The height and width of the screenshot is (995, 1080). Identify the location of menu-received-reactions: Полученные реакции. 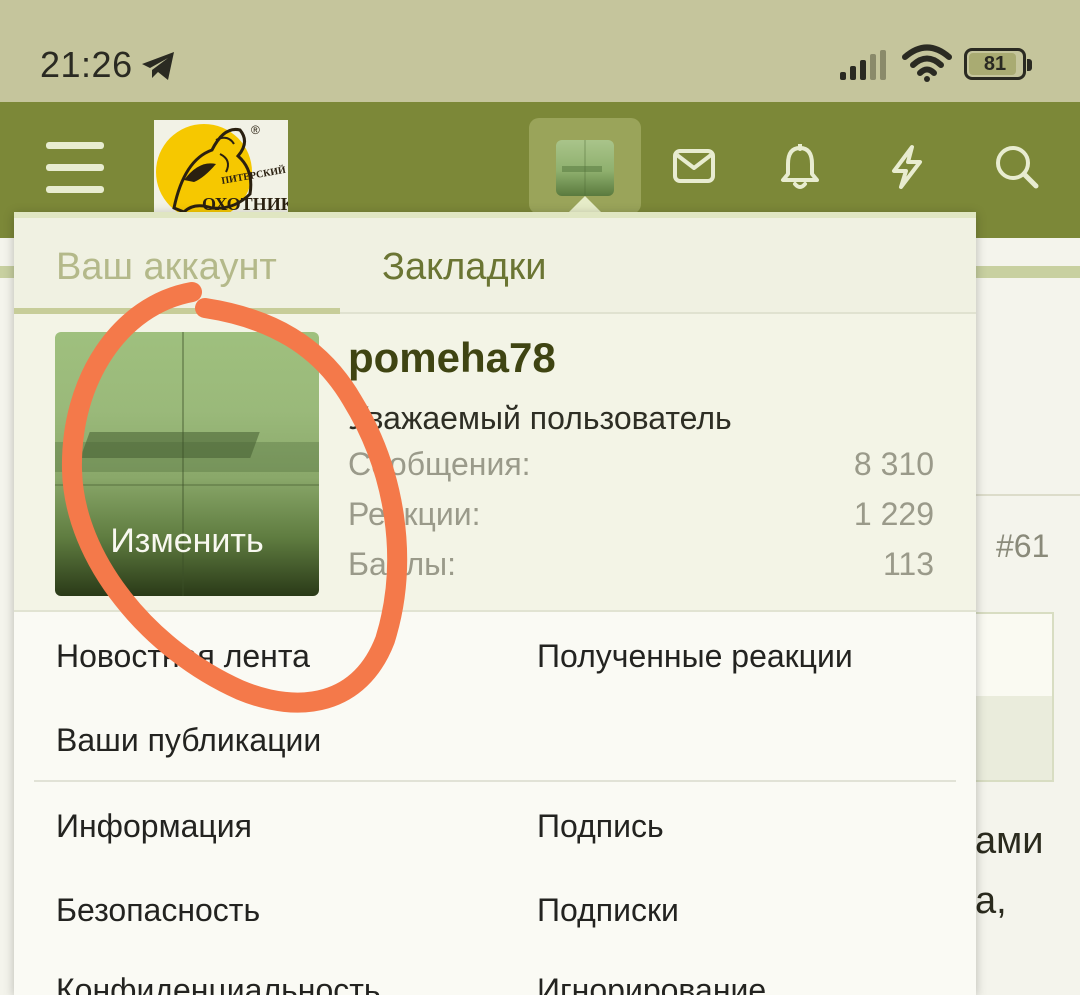
(695, 656).